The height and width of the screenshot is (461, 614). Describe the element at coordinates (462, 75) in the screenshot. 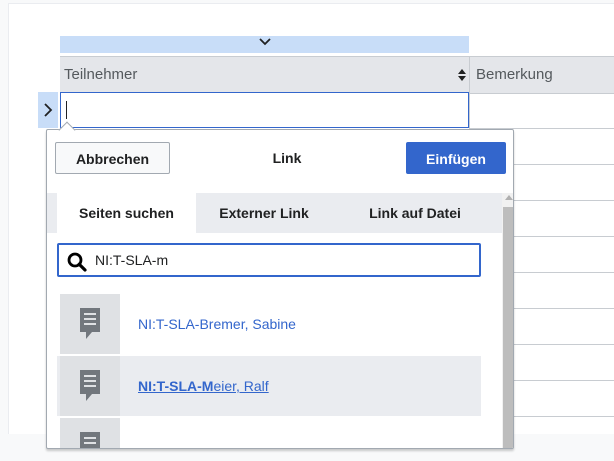

I see `sort-icon` at that location.